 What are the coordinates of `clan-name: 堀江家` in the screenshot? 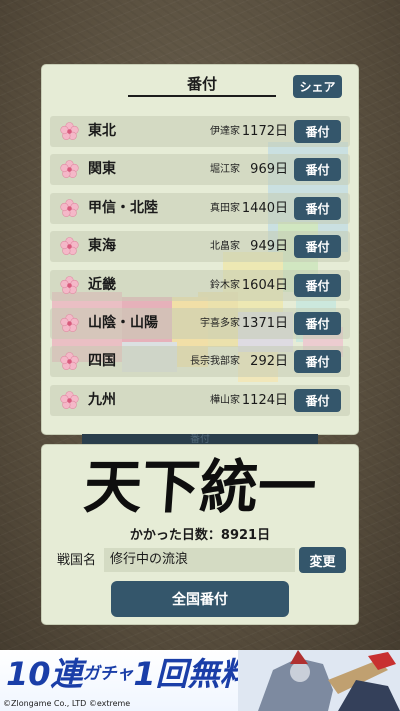 It's located at (225, 169).